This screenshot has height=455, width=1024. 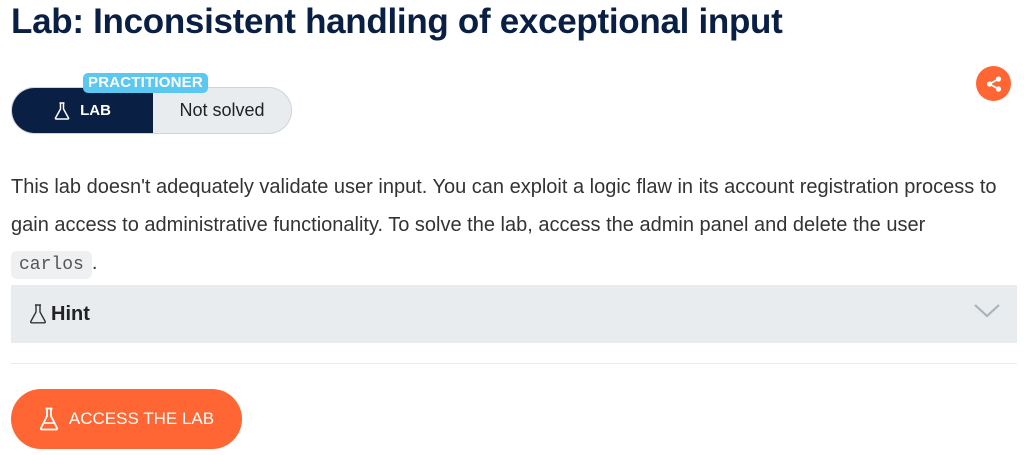 What do you see at coordinates (514, 363) in the screenshot?
I see `divider` at bounding box center [514, 363].